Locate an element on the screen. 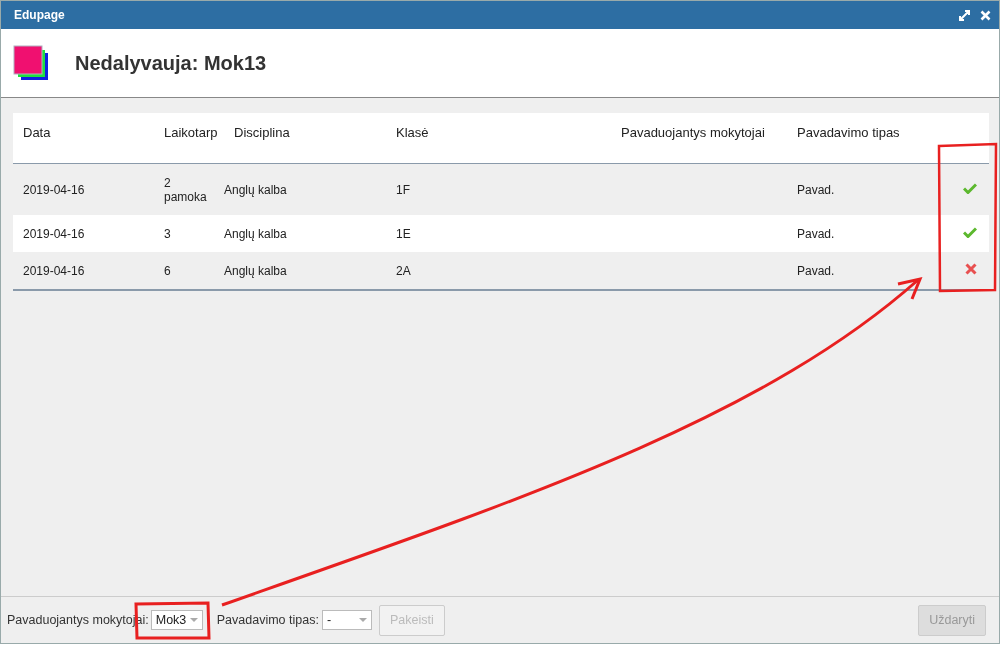 Image resolution: width=1005 pixels, height=646 pixels. stacked-squares-icon is located at coordinates (31, 63).